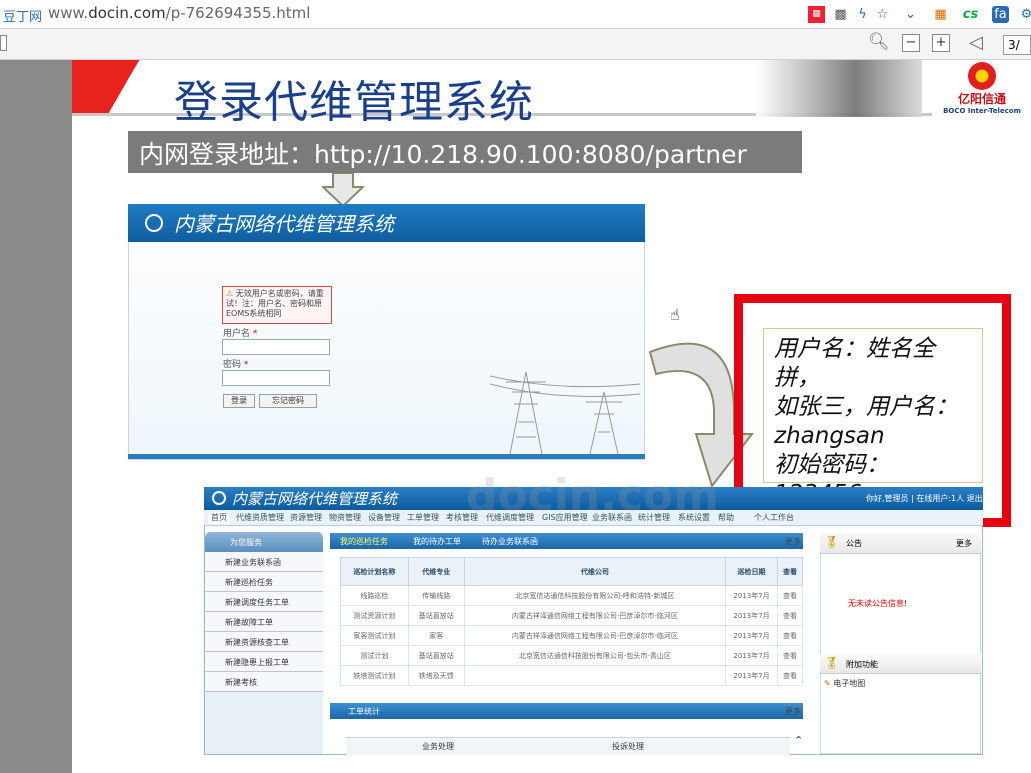 The width and height of the screenshot is (1031, 773). Describe the element at coordinates (1000, 14) in the screenshot. I see `fa-icon: fa` at that location.